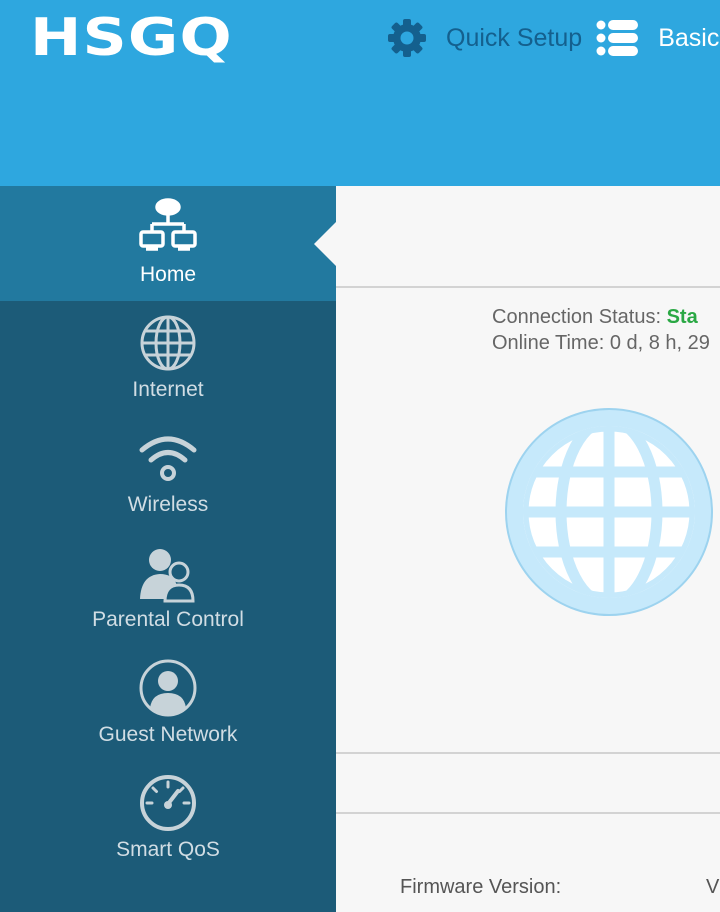 The image size is (720, 912). Describe the element at coordinates (168, 803) in the screenshot. I see `speedometer-icon` at that location.